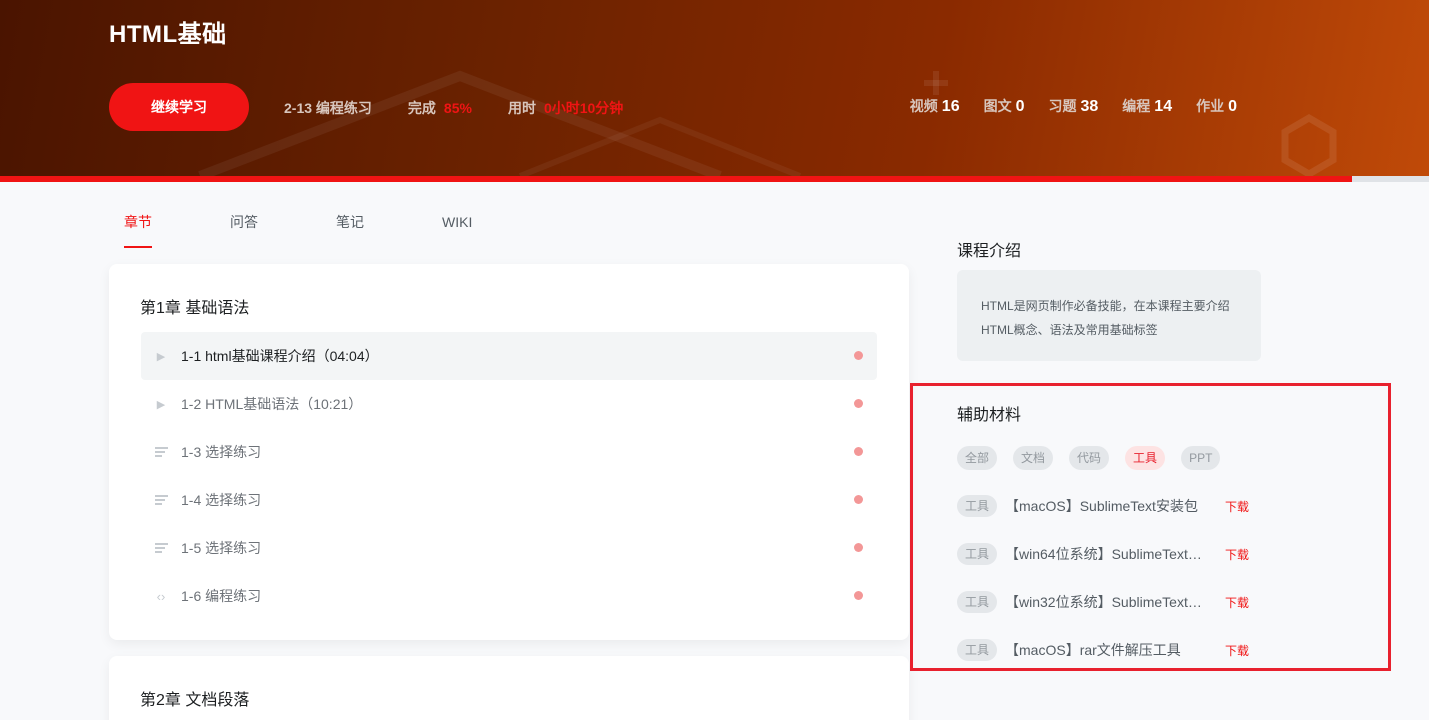  I want to click on lesson-item: ▶ 1-1 html基础课程介绍（04:04）, so click(509, 356).